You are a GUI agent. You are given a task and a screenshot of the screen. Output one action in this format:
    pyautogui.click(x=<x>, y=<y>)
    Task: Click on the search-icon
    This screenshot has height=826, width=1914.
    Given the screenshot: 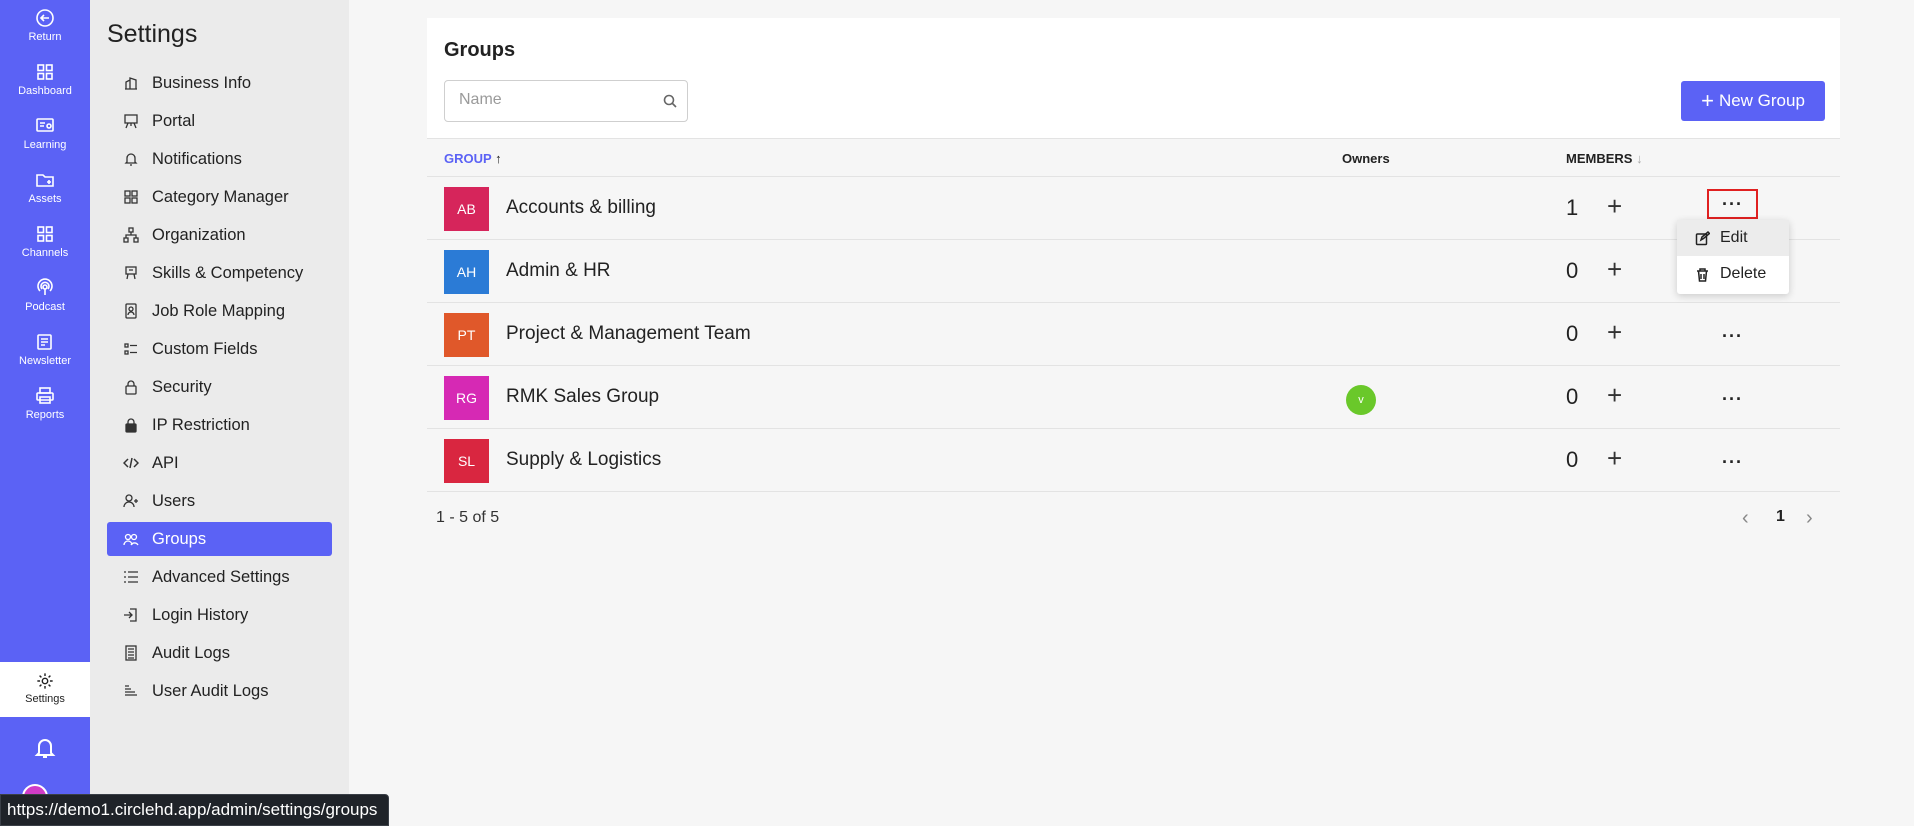 What is the action you would take?
    pyautogui.click(x=670, y=101)
    